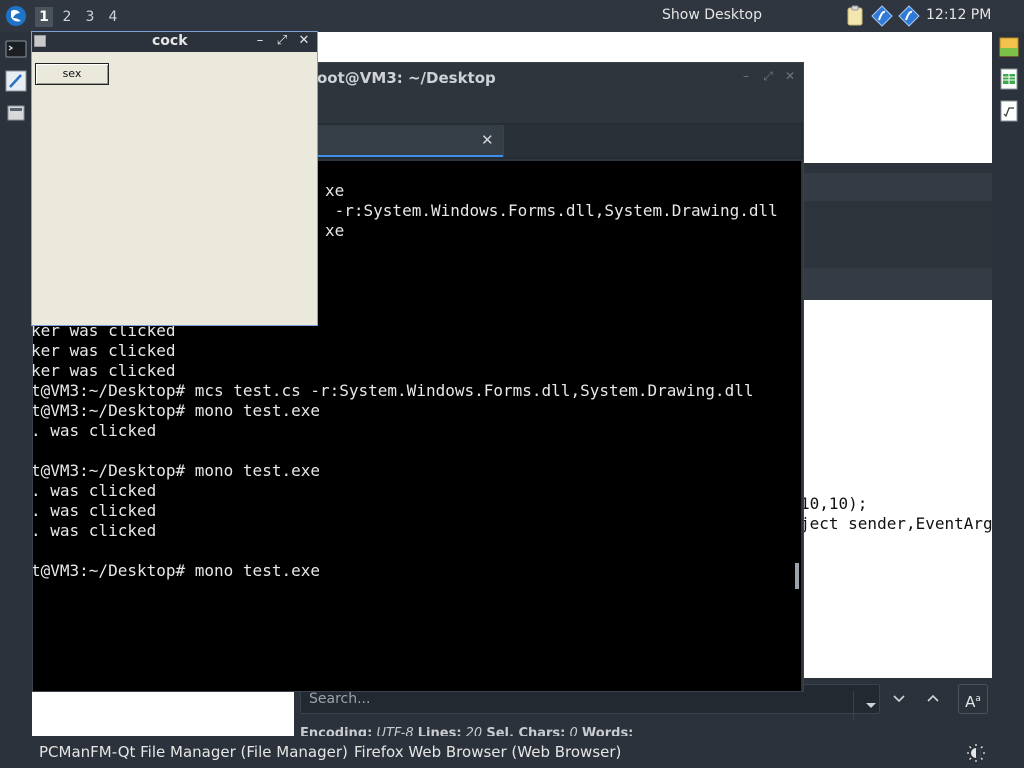  Describe the element at coordinates (898, 231) in the screenshot. I see `editor-toolbar-area` at that location.